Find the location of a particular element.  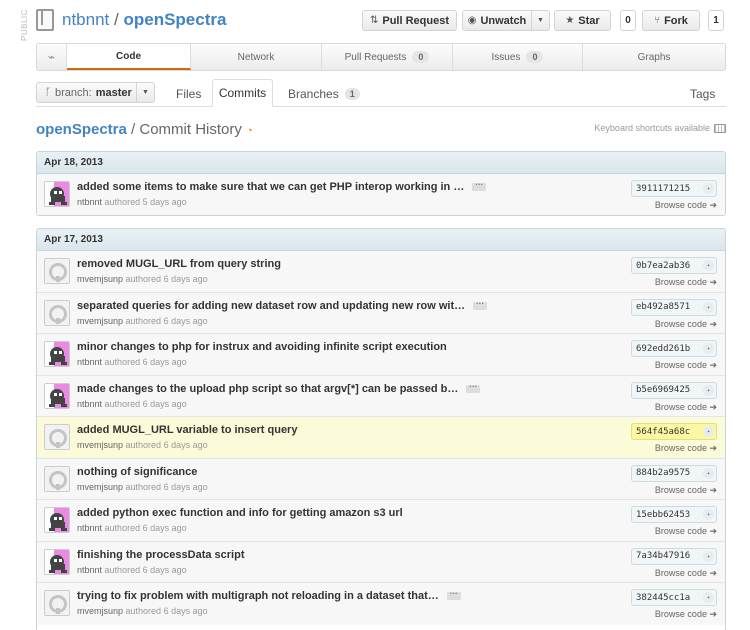

tab-issues: Issues 0 is located at coordinates (518, 57).